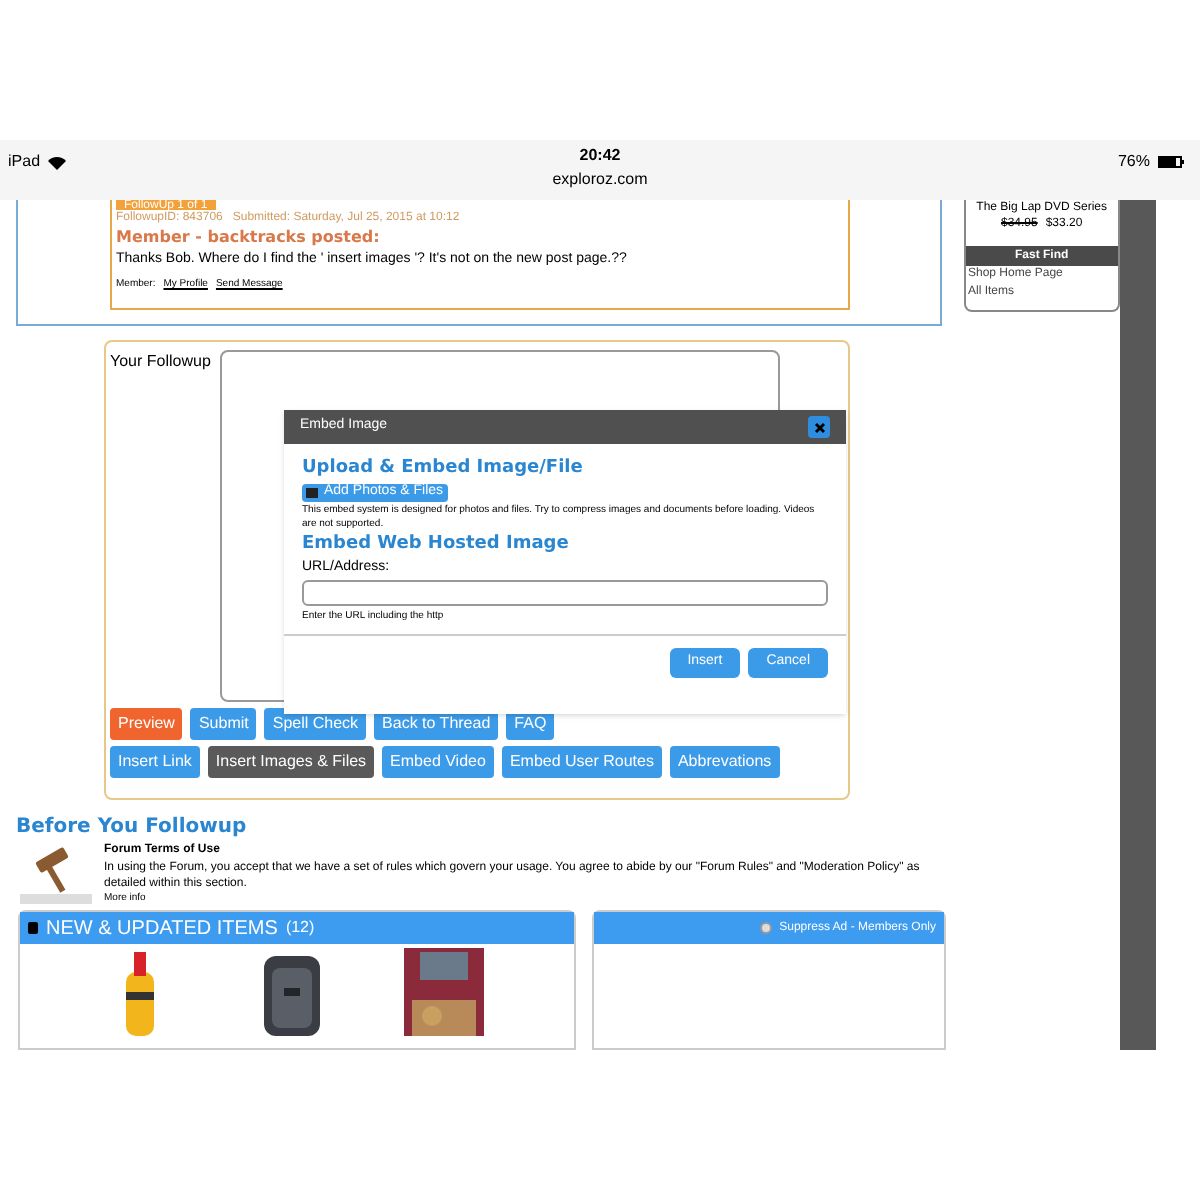 The height and width of the screenshot is (1200, 1200). What do you see at coordinates (24, 162) in the screenshot?
I see `device-label: iPad` at bounding box center [24, 162].